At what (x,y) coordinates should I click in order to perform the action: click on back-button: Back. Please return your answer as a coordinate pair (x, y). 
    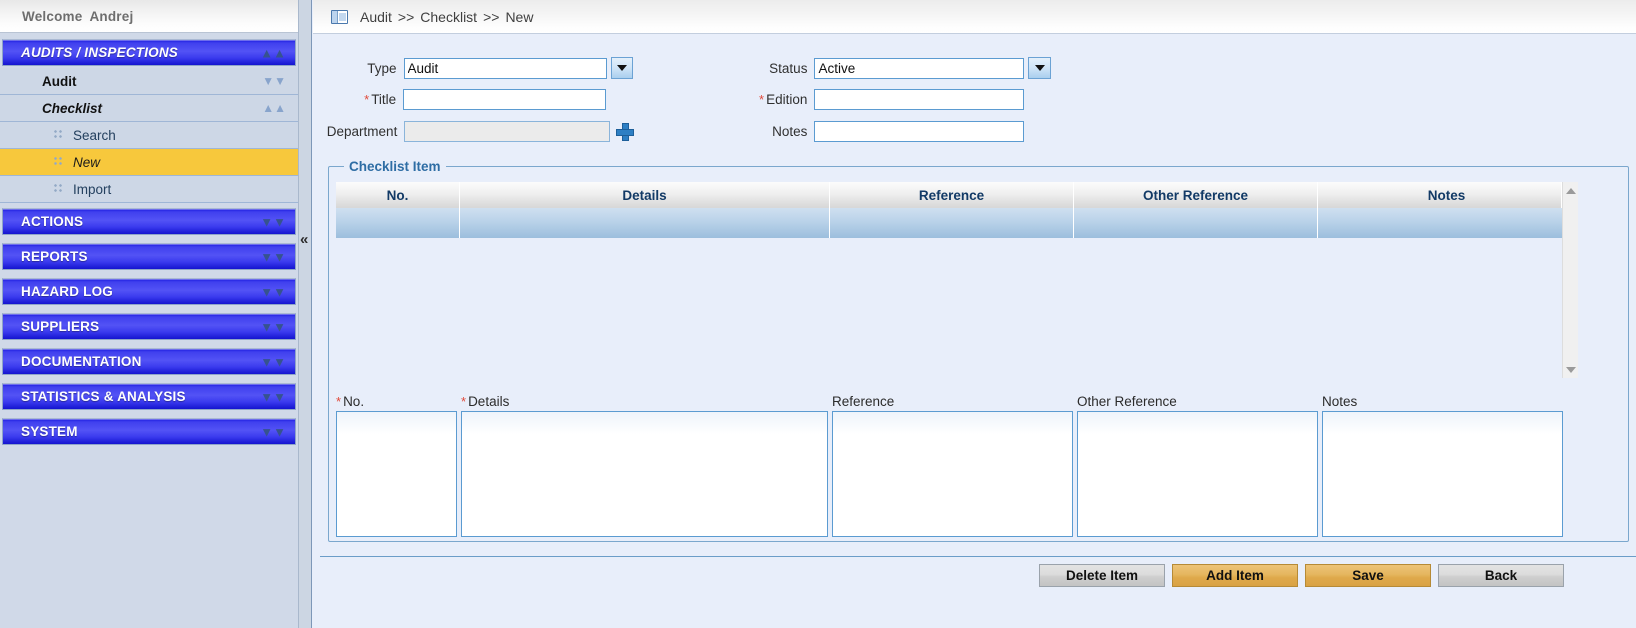
    Looking at the image, I should click on (1501, 575).